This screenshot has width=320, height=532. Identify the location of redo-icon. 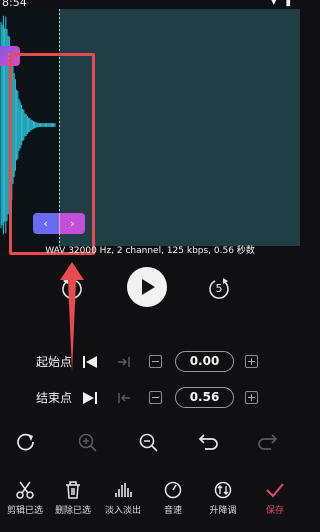
(268, 442).